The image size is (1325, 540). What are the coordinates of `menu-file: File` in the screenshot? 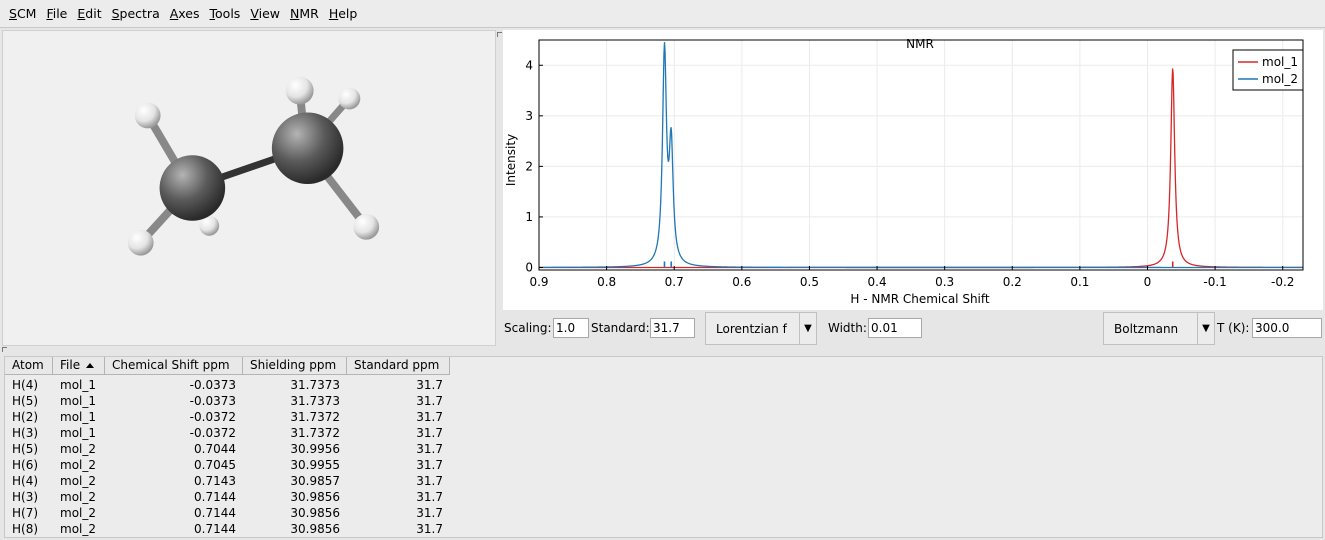 It's located at (56, 14).